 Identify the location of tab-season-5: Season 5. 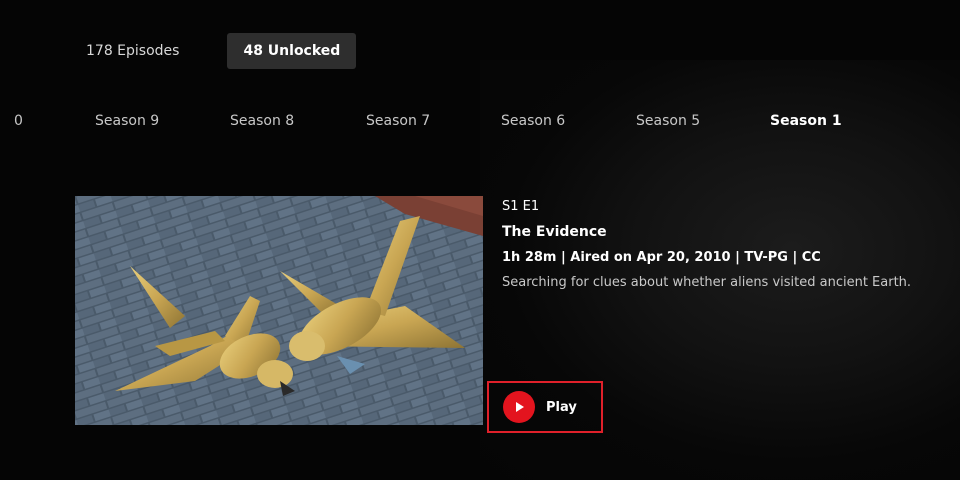
(668, 121).